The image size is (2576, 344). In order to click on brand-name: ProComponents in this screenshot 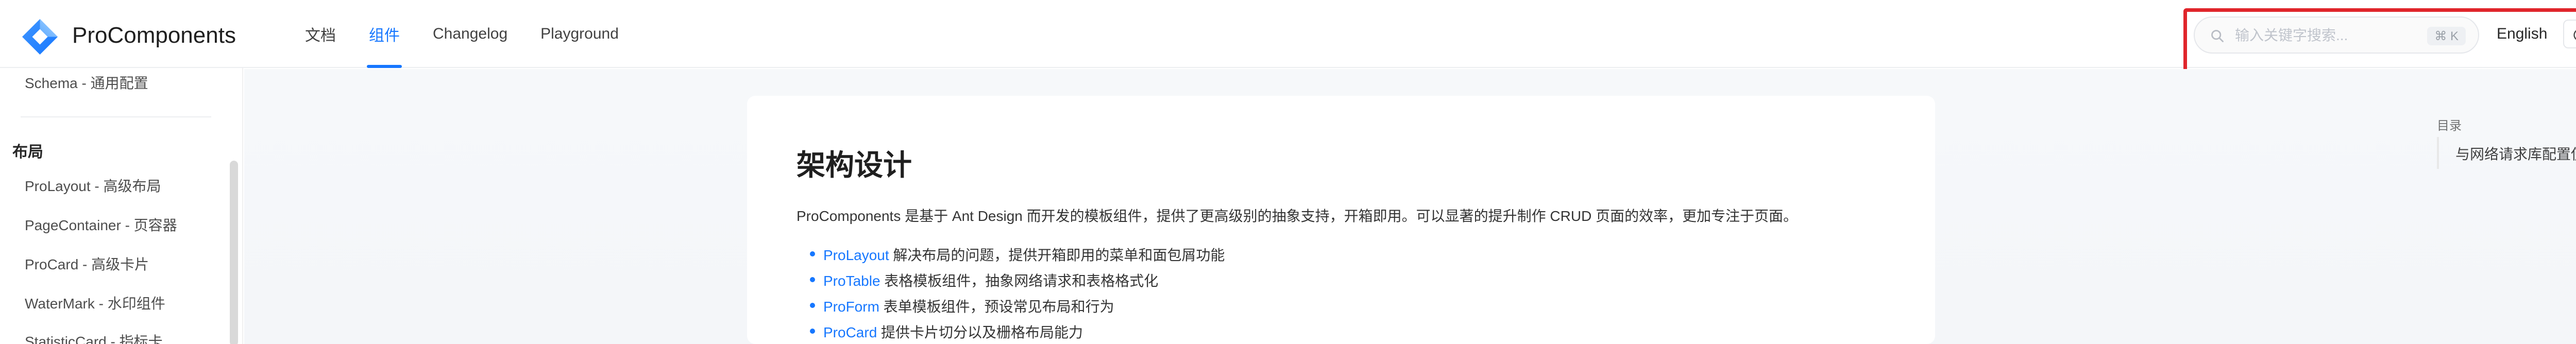, I will do `click(154, 35)`.